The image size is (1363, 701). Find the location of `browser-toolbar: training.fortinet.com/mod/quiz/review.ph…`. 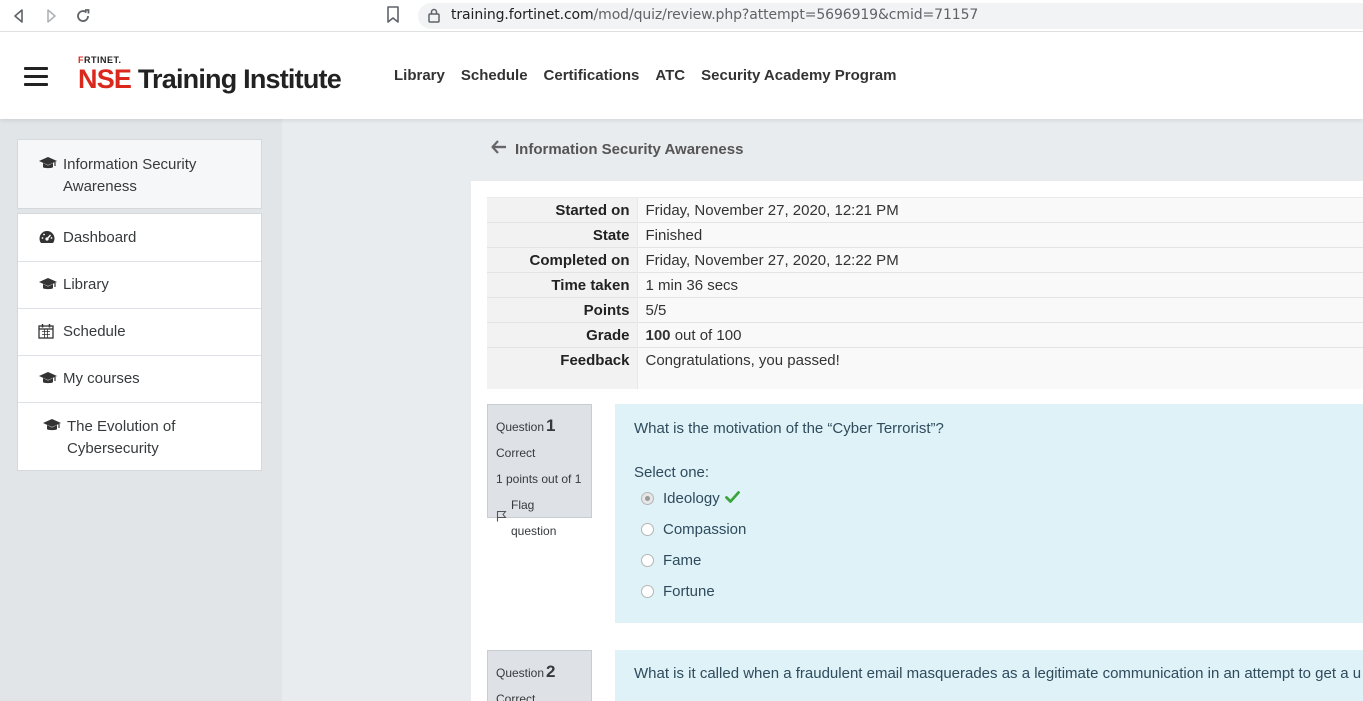

browser-toolbar: training.fortinet.com/mod/quiz/review.ph… is located at coordinates (681, 16).